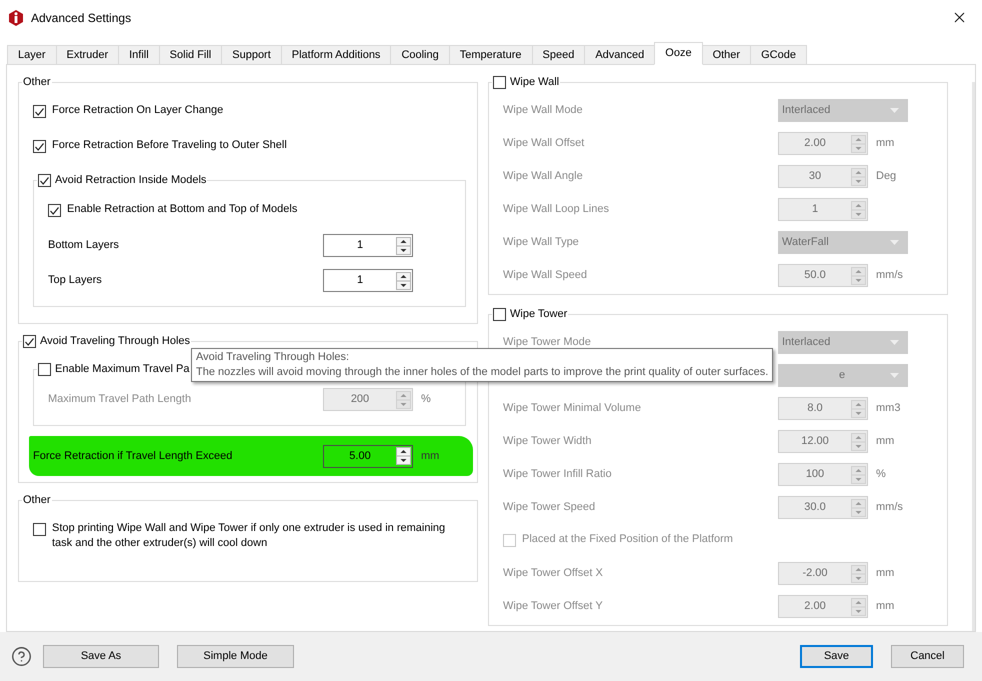  I want to click on tooltip-text: The nozzles will avoid moving through the inner holes of the model parts to improve the print quality of outer surfaces., so click(482, 372).